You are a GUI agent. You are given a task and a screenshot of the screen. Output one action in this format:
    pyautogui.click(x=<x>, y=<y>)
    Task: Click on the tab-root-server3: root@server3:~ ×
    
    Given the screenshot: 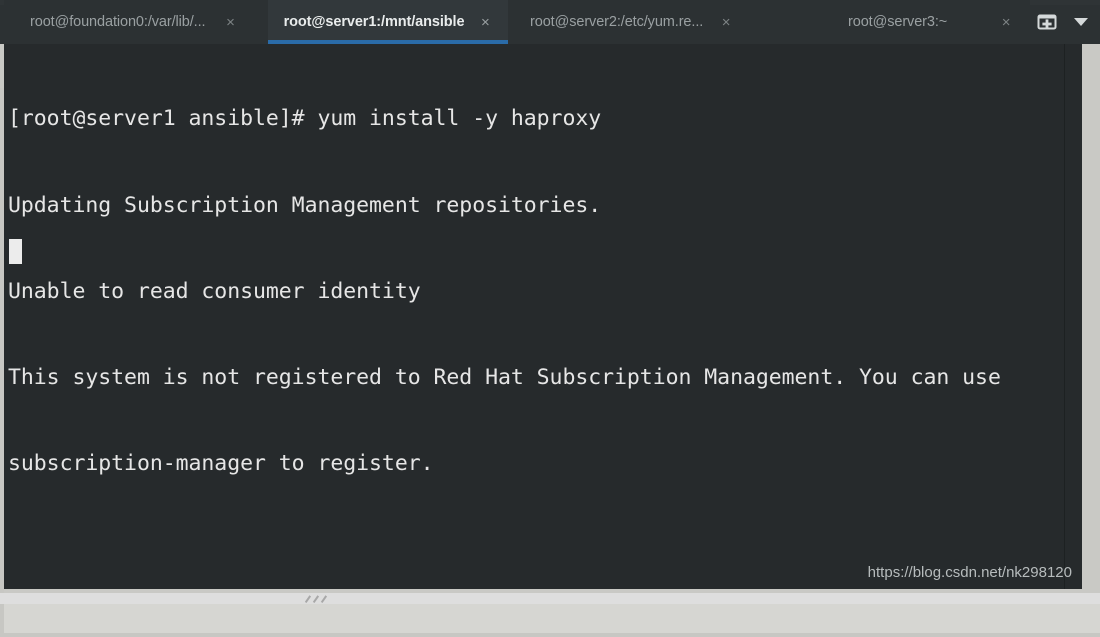 What is the action you would take?
    pyautogui.click(x=900, y=22)
    